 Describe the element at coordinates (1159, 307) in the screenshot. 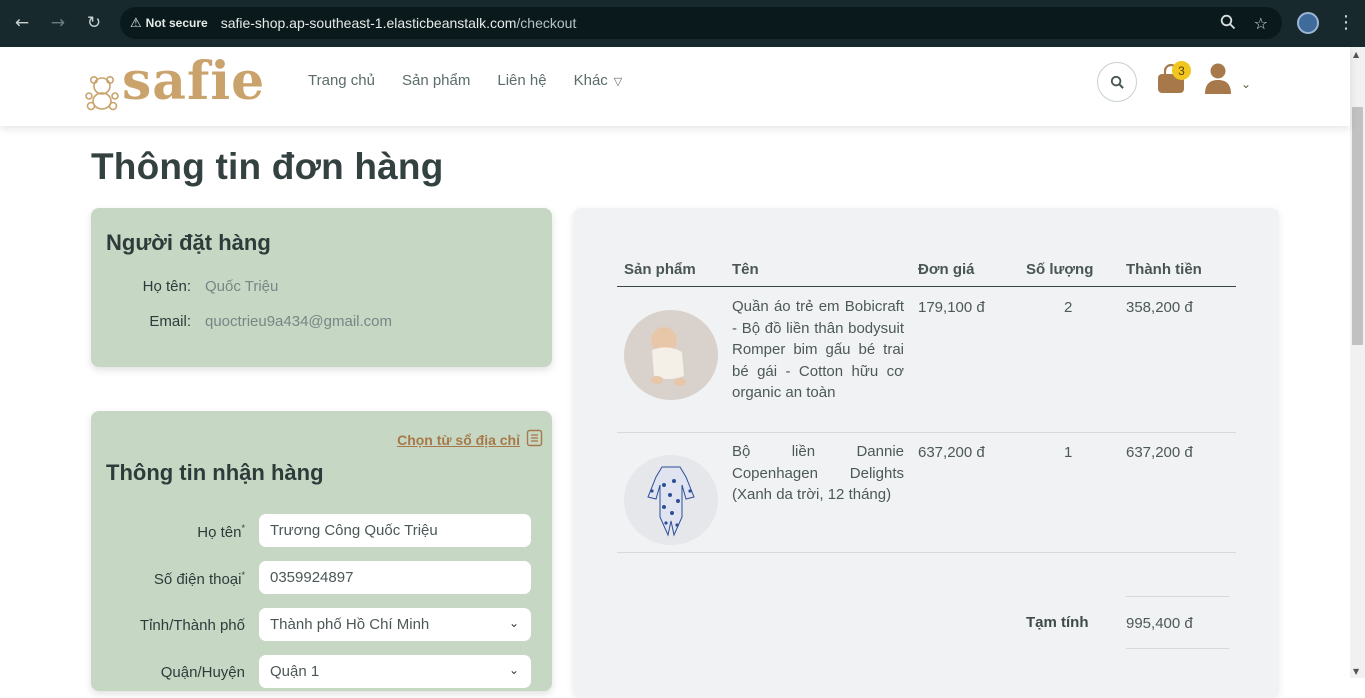

I see `line-total-1: 358,200 đ` at that location.